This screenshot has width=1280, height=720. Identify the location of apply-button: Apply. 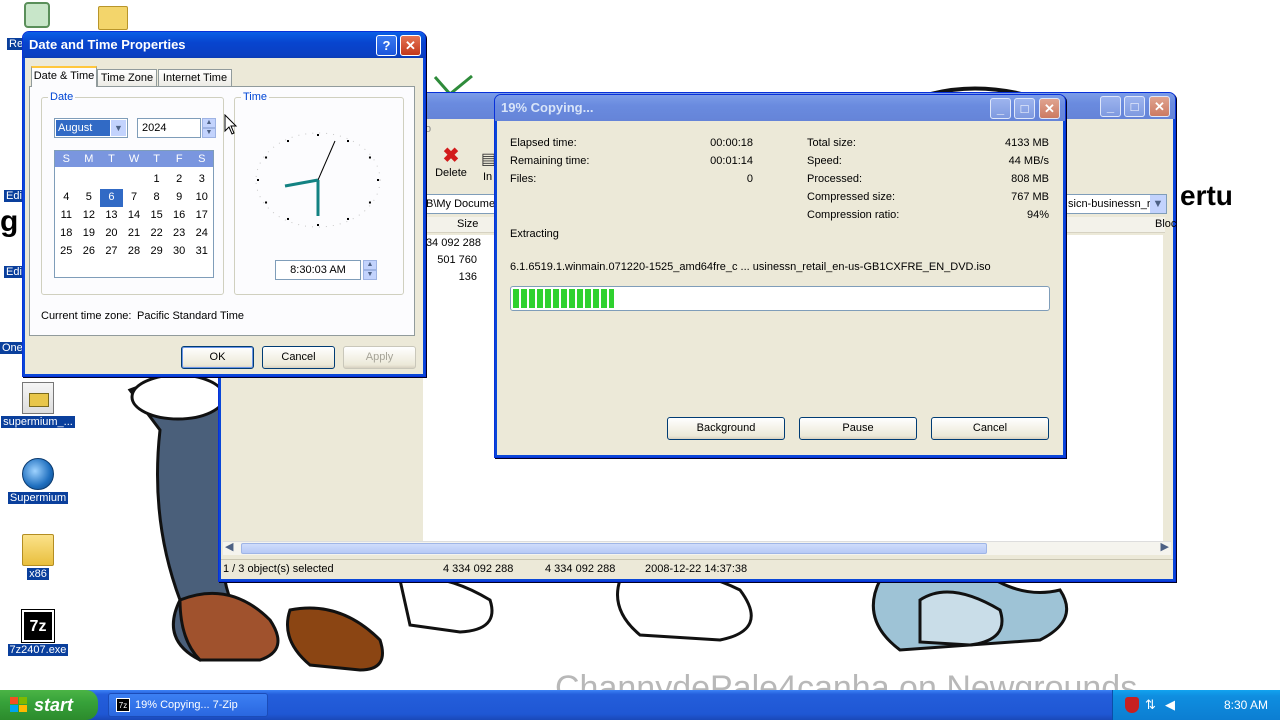
(379, 357).